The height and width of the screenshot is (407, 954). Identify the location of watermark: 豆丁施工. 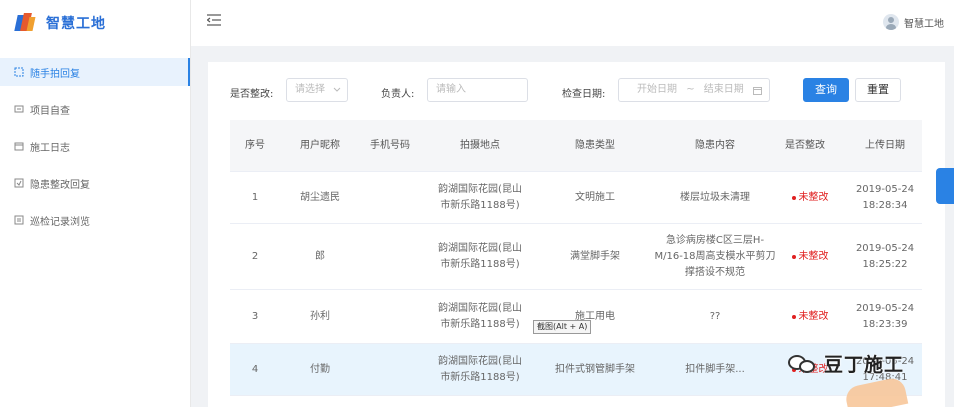
(846, 363).